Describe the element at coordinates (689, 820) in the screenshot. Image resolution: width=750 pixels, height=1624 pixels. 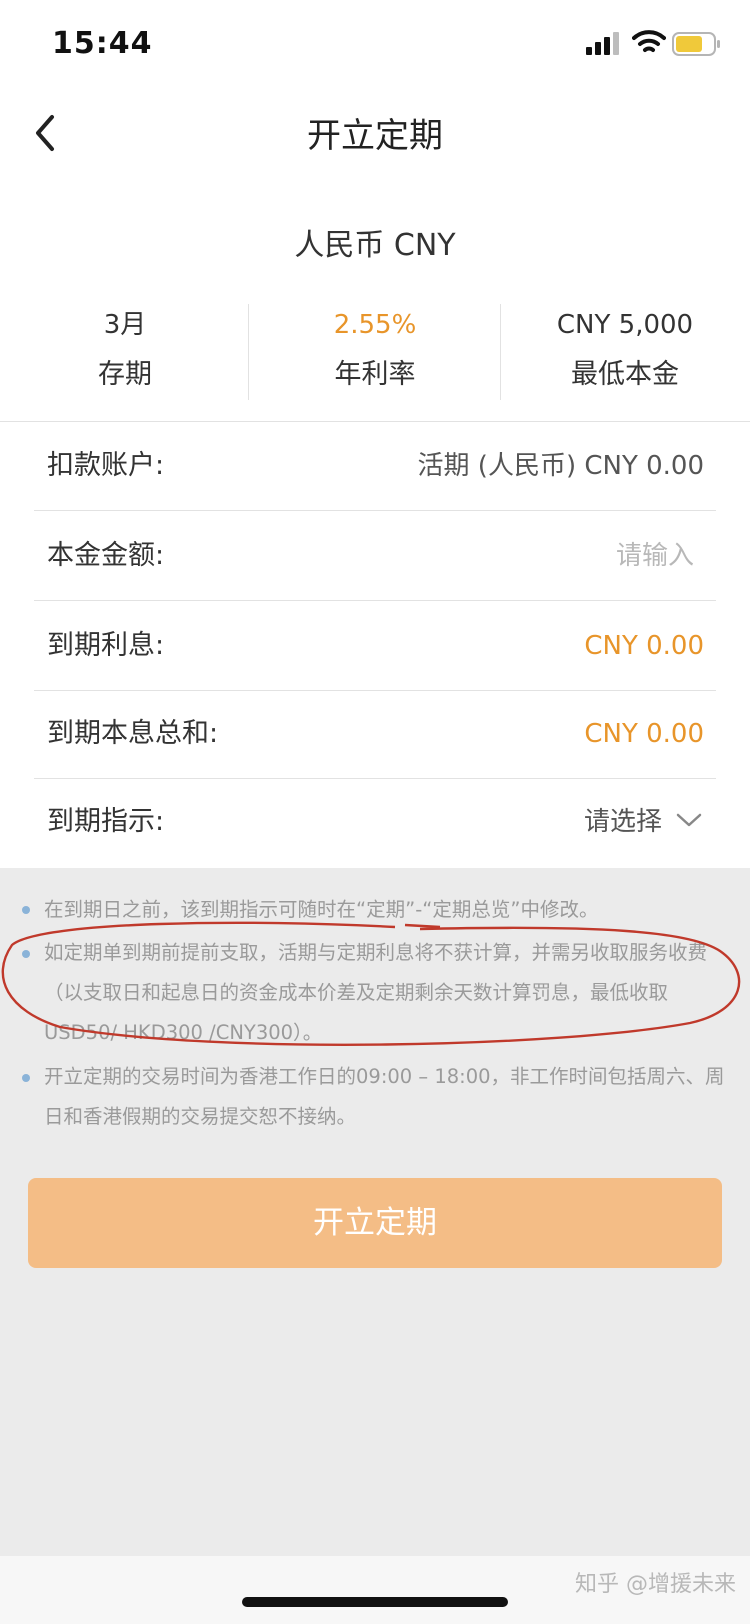
I see `chevron-down-icon` at that location.